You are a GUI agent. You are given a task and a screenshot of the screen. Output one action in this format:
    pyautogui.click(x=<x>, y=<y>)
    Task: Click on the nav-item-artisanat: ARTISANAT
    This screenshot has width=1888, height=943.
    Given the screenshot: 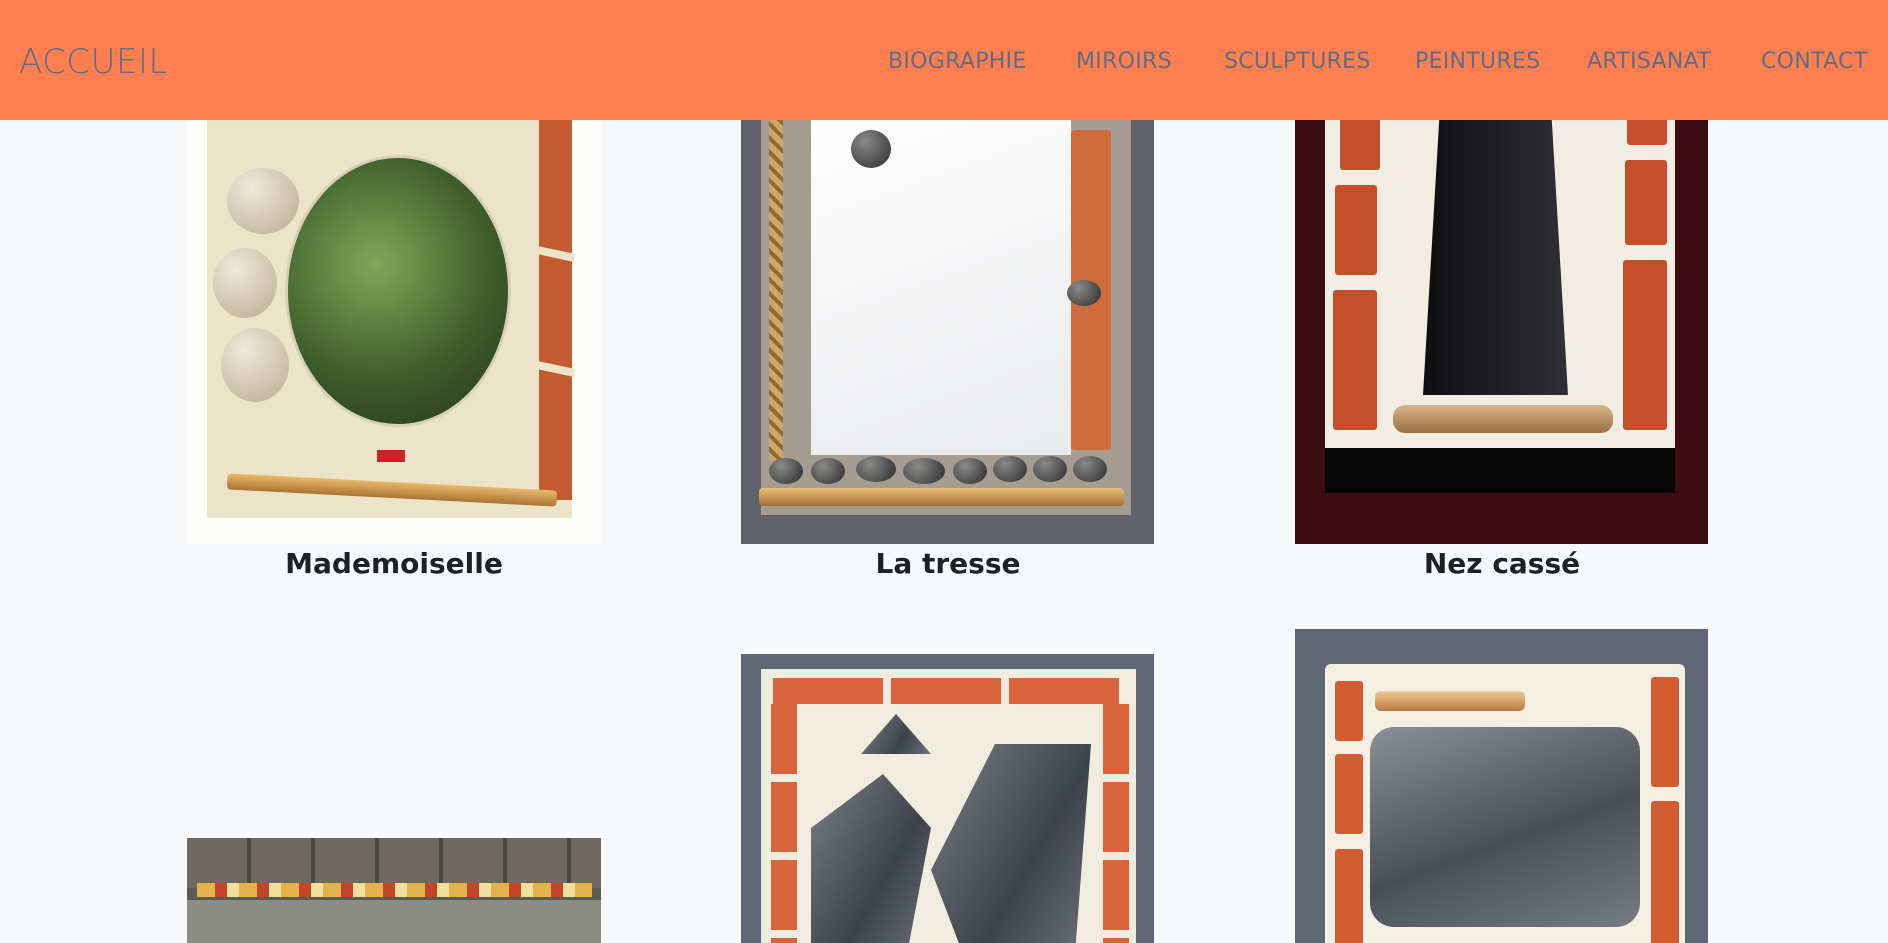 What is the action you would take?
    pyautogui.click(x=1649, y=61)
    